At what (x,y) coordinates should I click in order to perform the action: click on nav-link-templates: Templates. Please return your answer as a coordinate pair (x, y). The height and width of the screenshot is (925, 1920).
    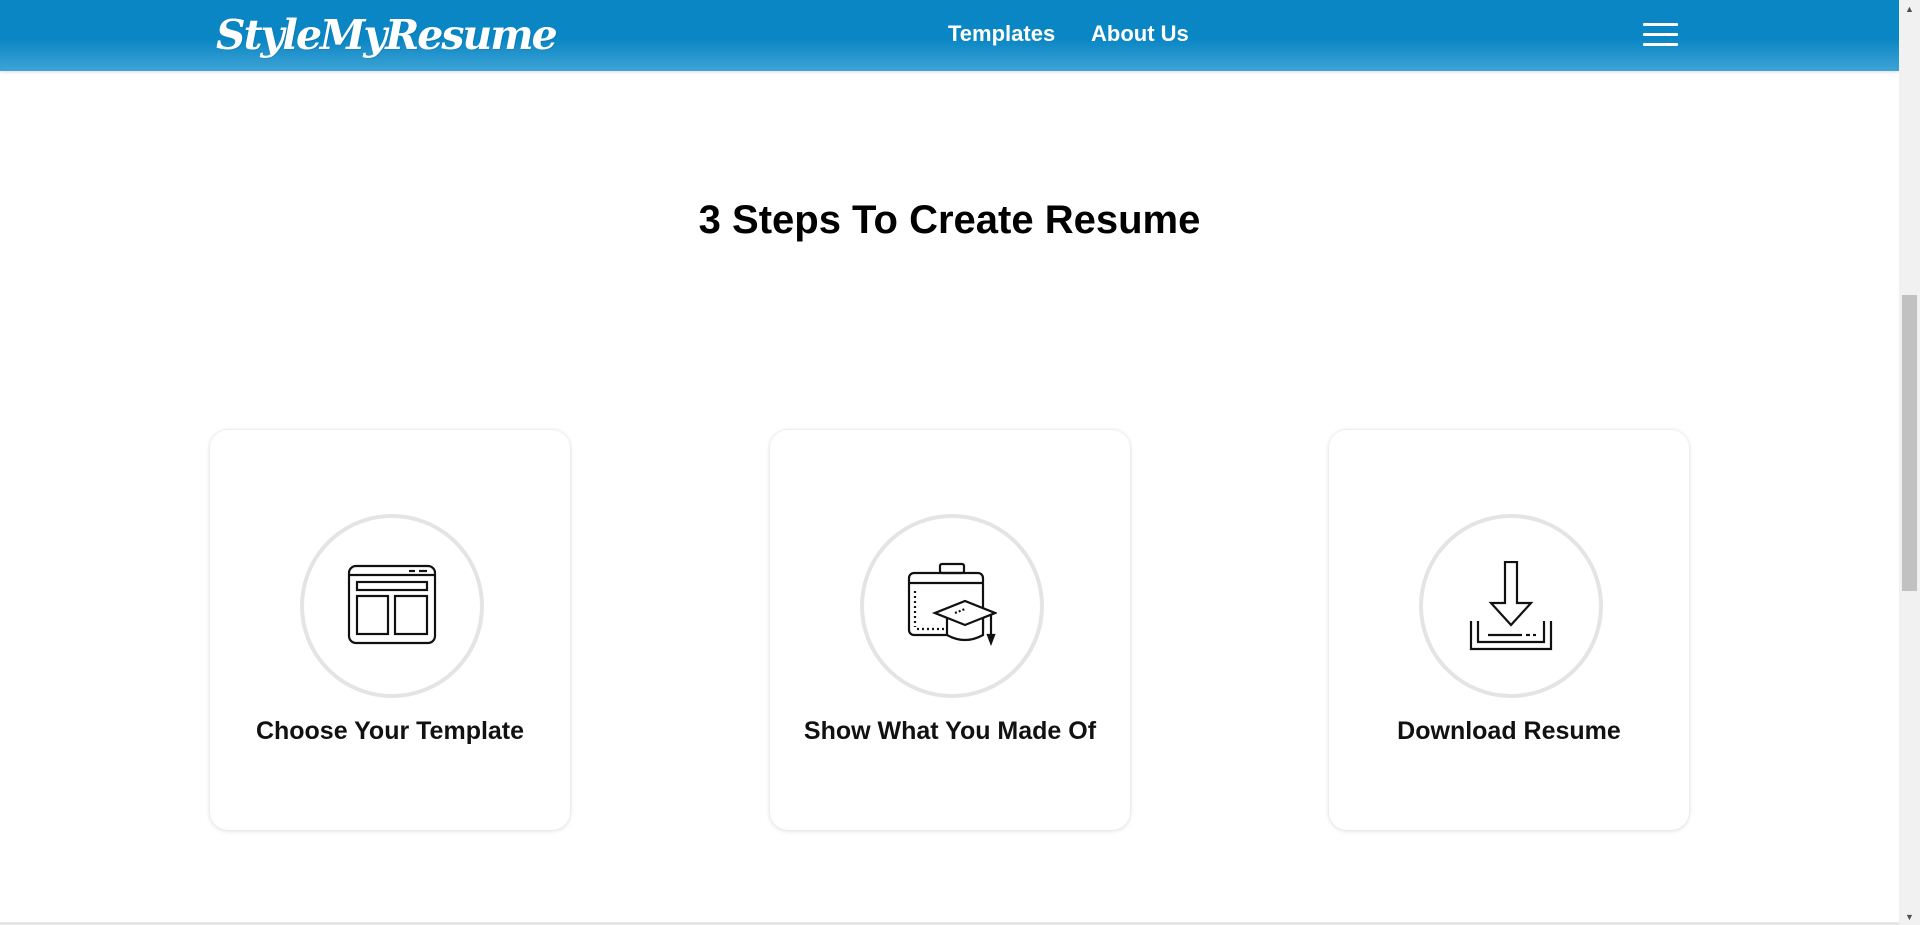
    Looking at the image, I should click on (1001, 34).